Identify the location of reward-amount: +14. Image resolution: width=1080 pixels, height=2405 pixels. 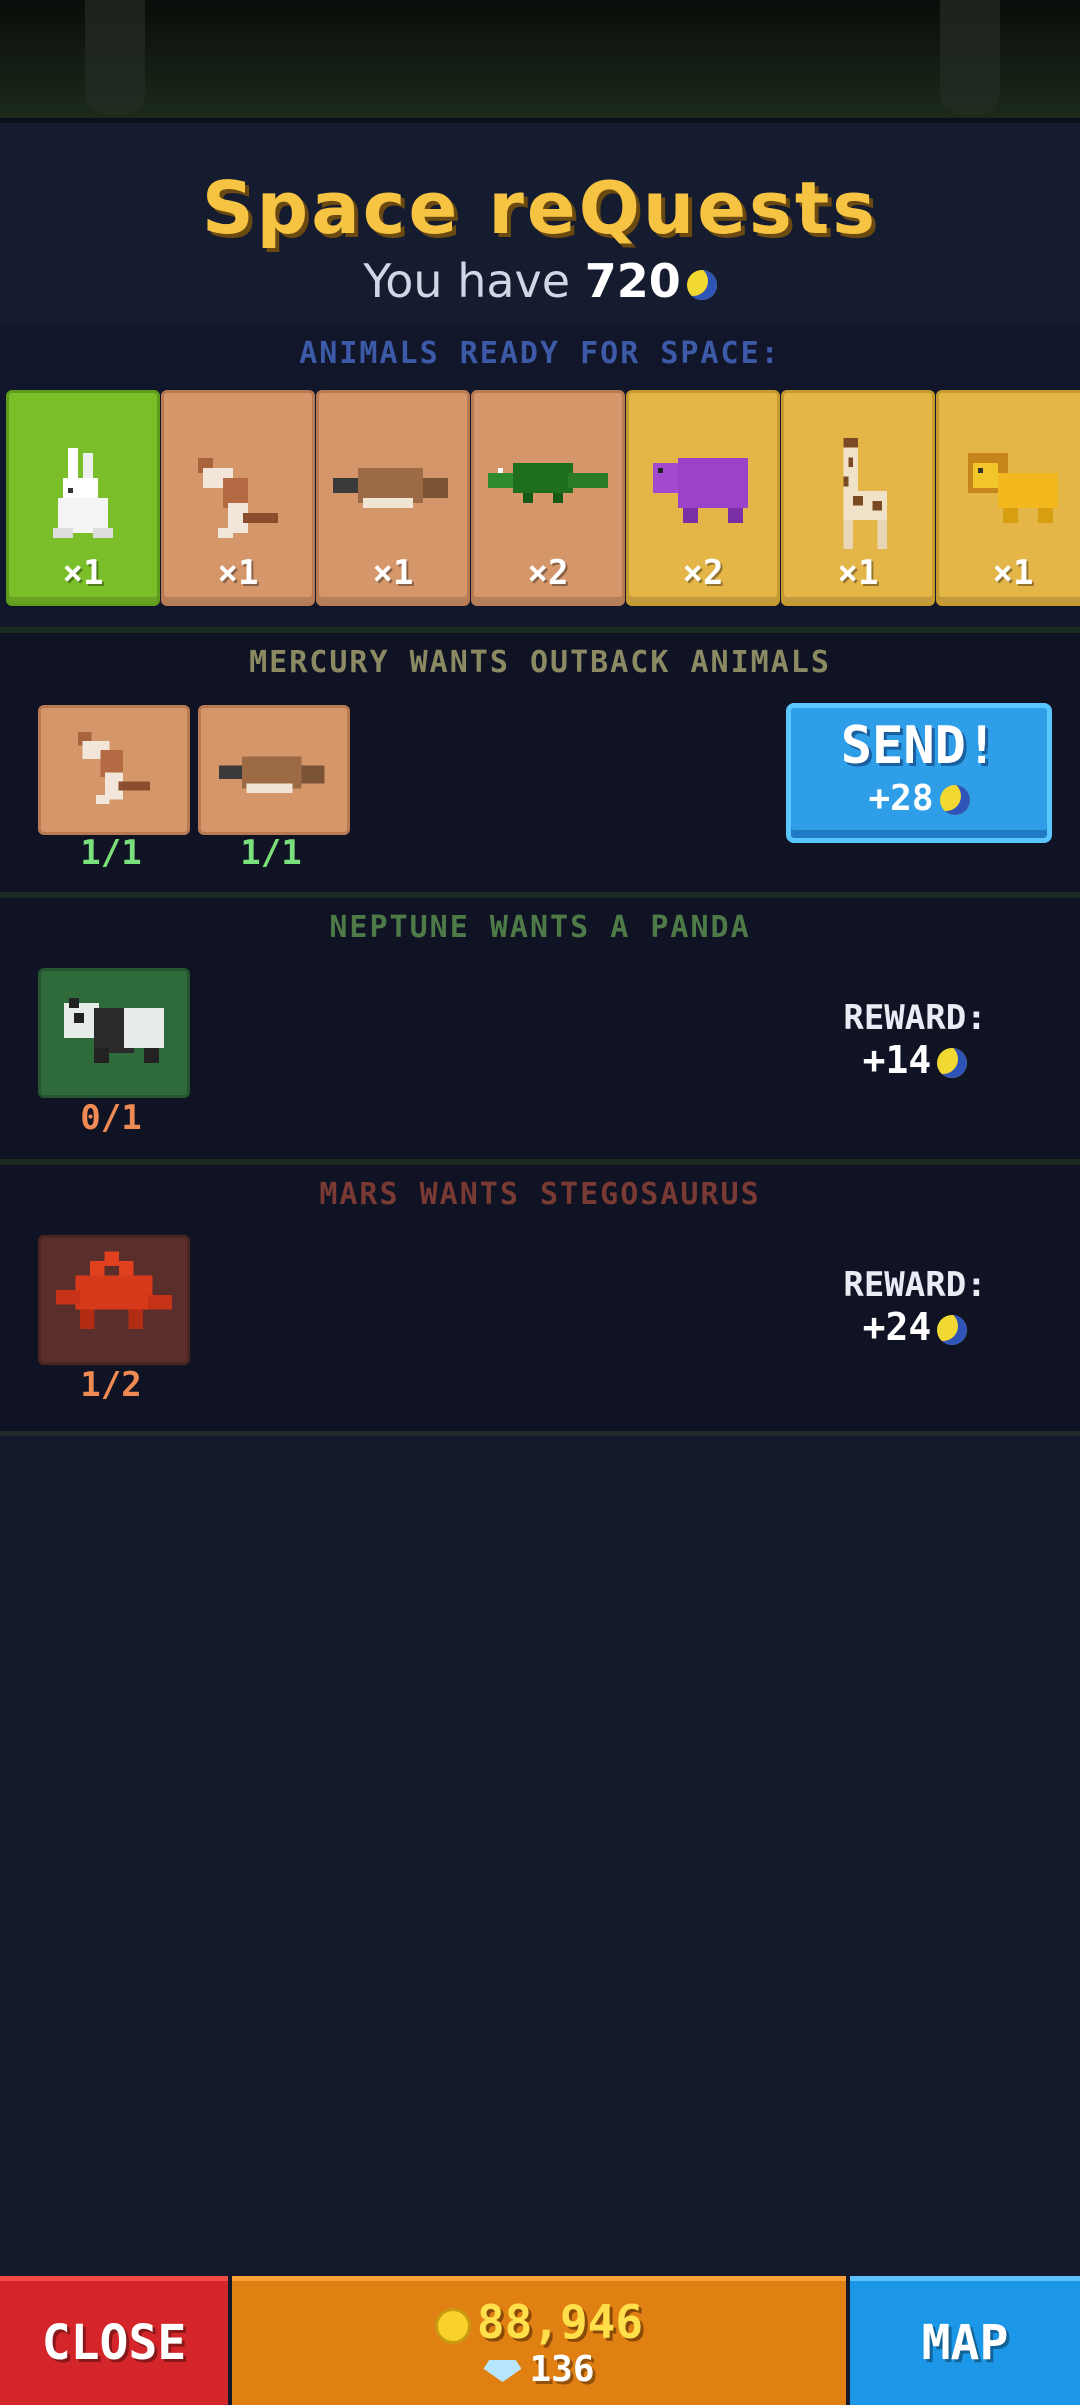
(915, 1060).